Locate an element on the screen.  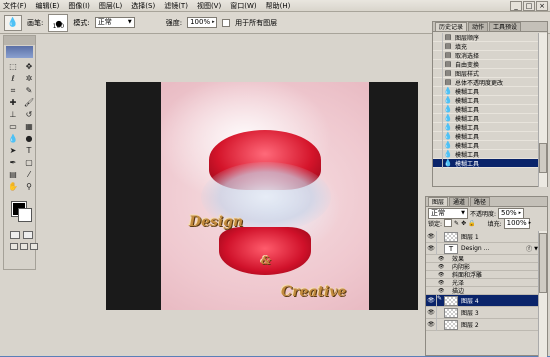
history-item: ▤ 总体不透明度更改 is located at coordinates (486, 82).